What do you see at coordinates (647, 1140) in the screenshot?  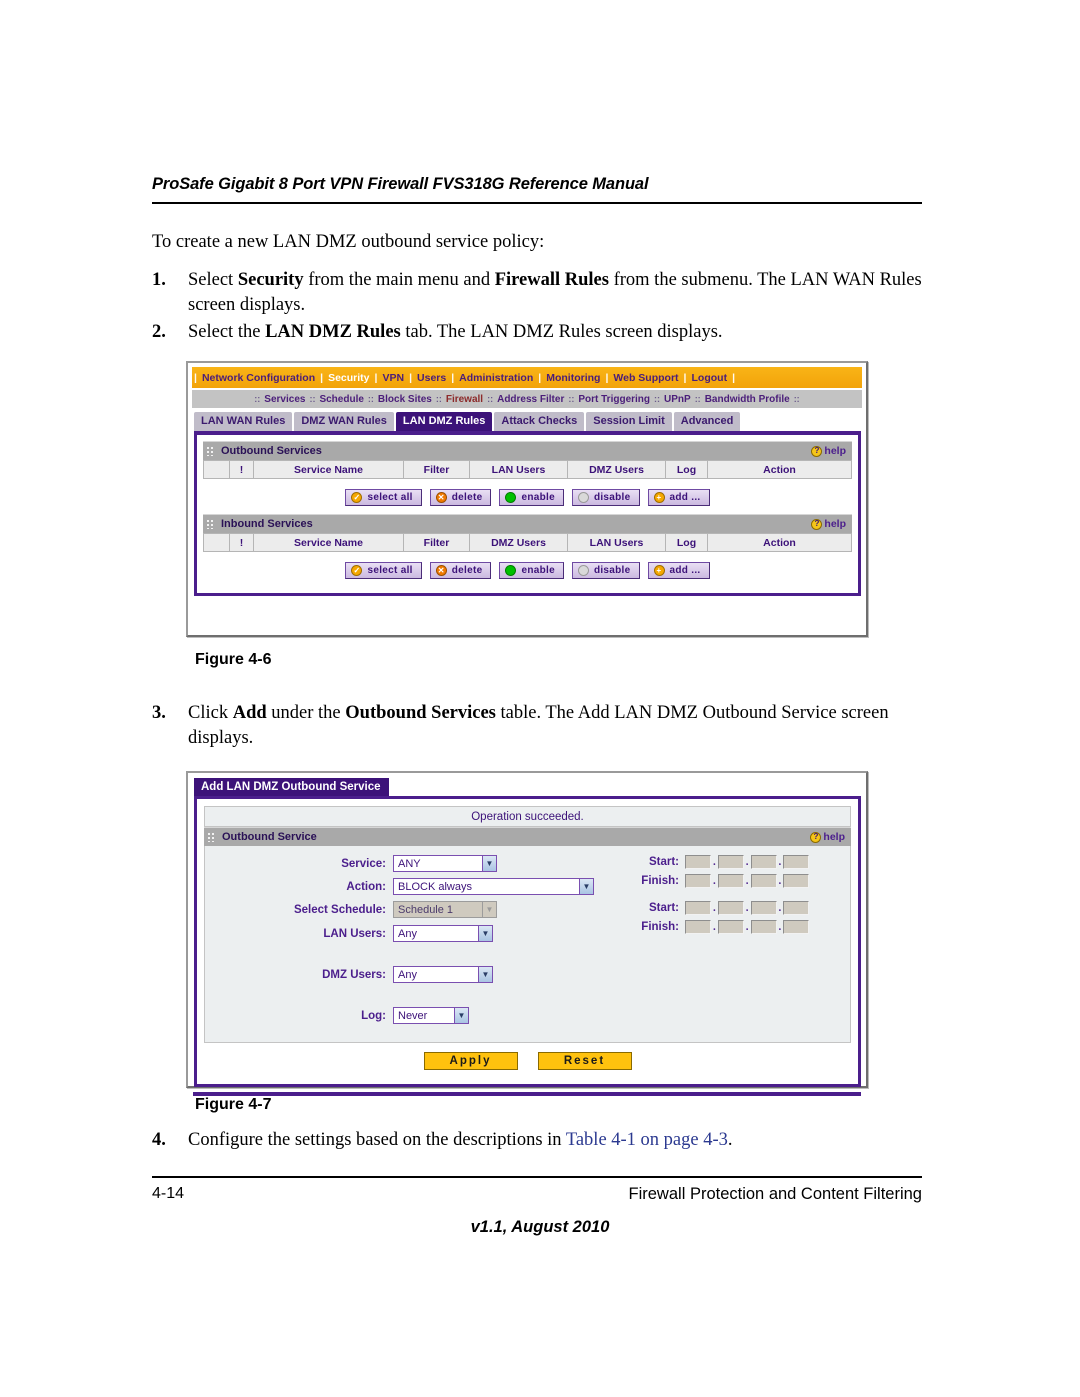 I see `cross-reference-link: Table 4-1 on page 4-3` at bounding box center [647, 1140].